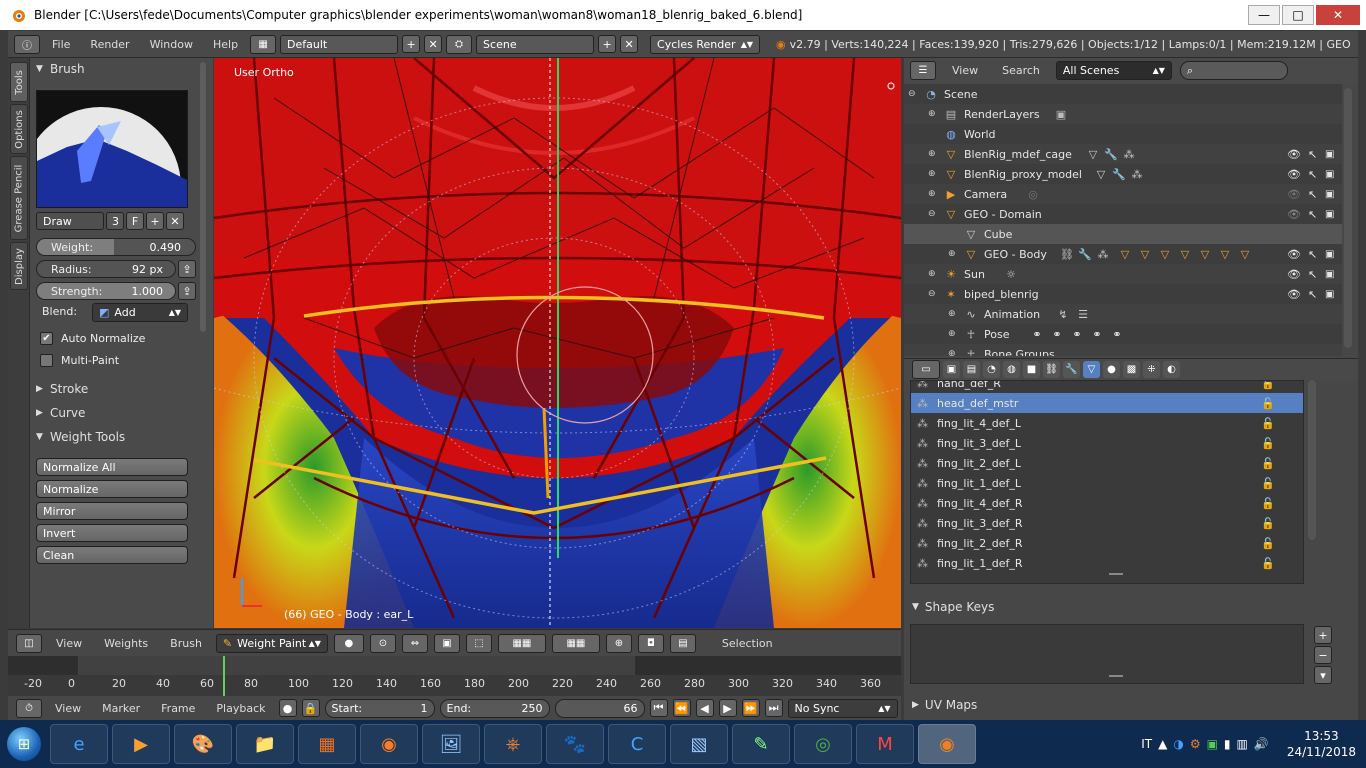  I want to click on tab-display: Display, so click(19, 266).